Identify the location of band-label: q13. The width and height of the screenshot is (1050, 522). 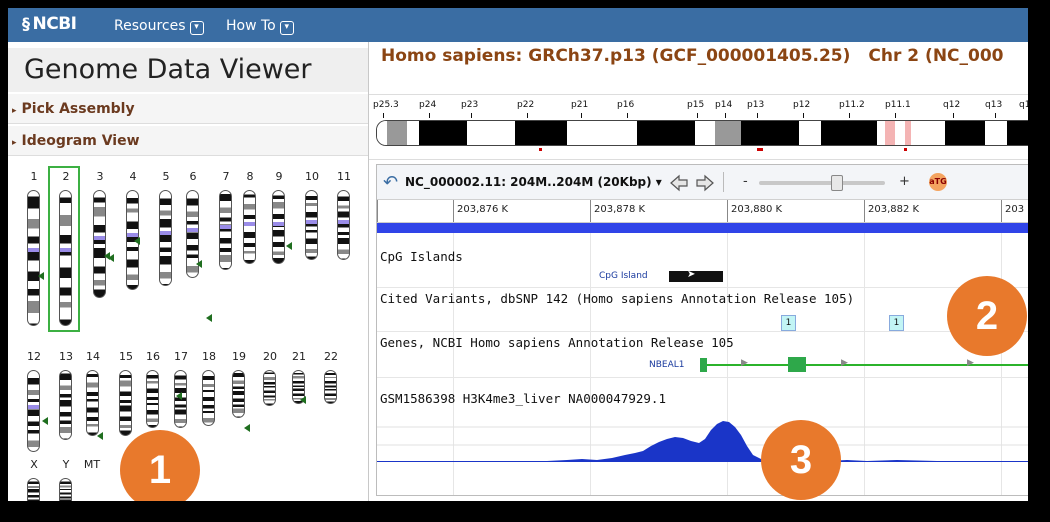
(994, 105).